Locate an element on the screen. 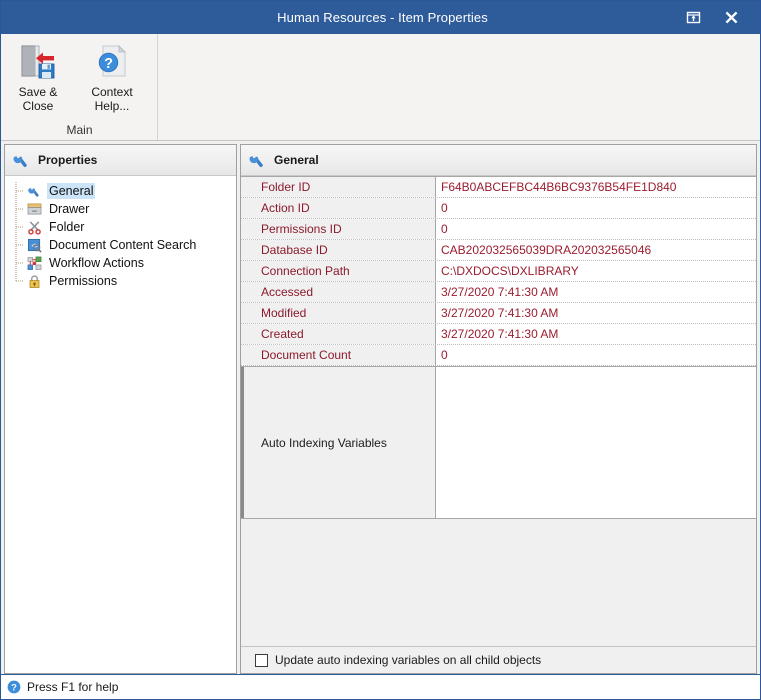 This screenshot has width=761, height=700. window-title: Human Resources - Item Properties is located at coordinates (382, 17).